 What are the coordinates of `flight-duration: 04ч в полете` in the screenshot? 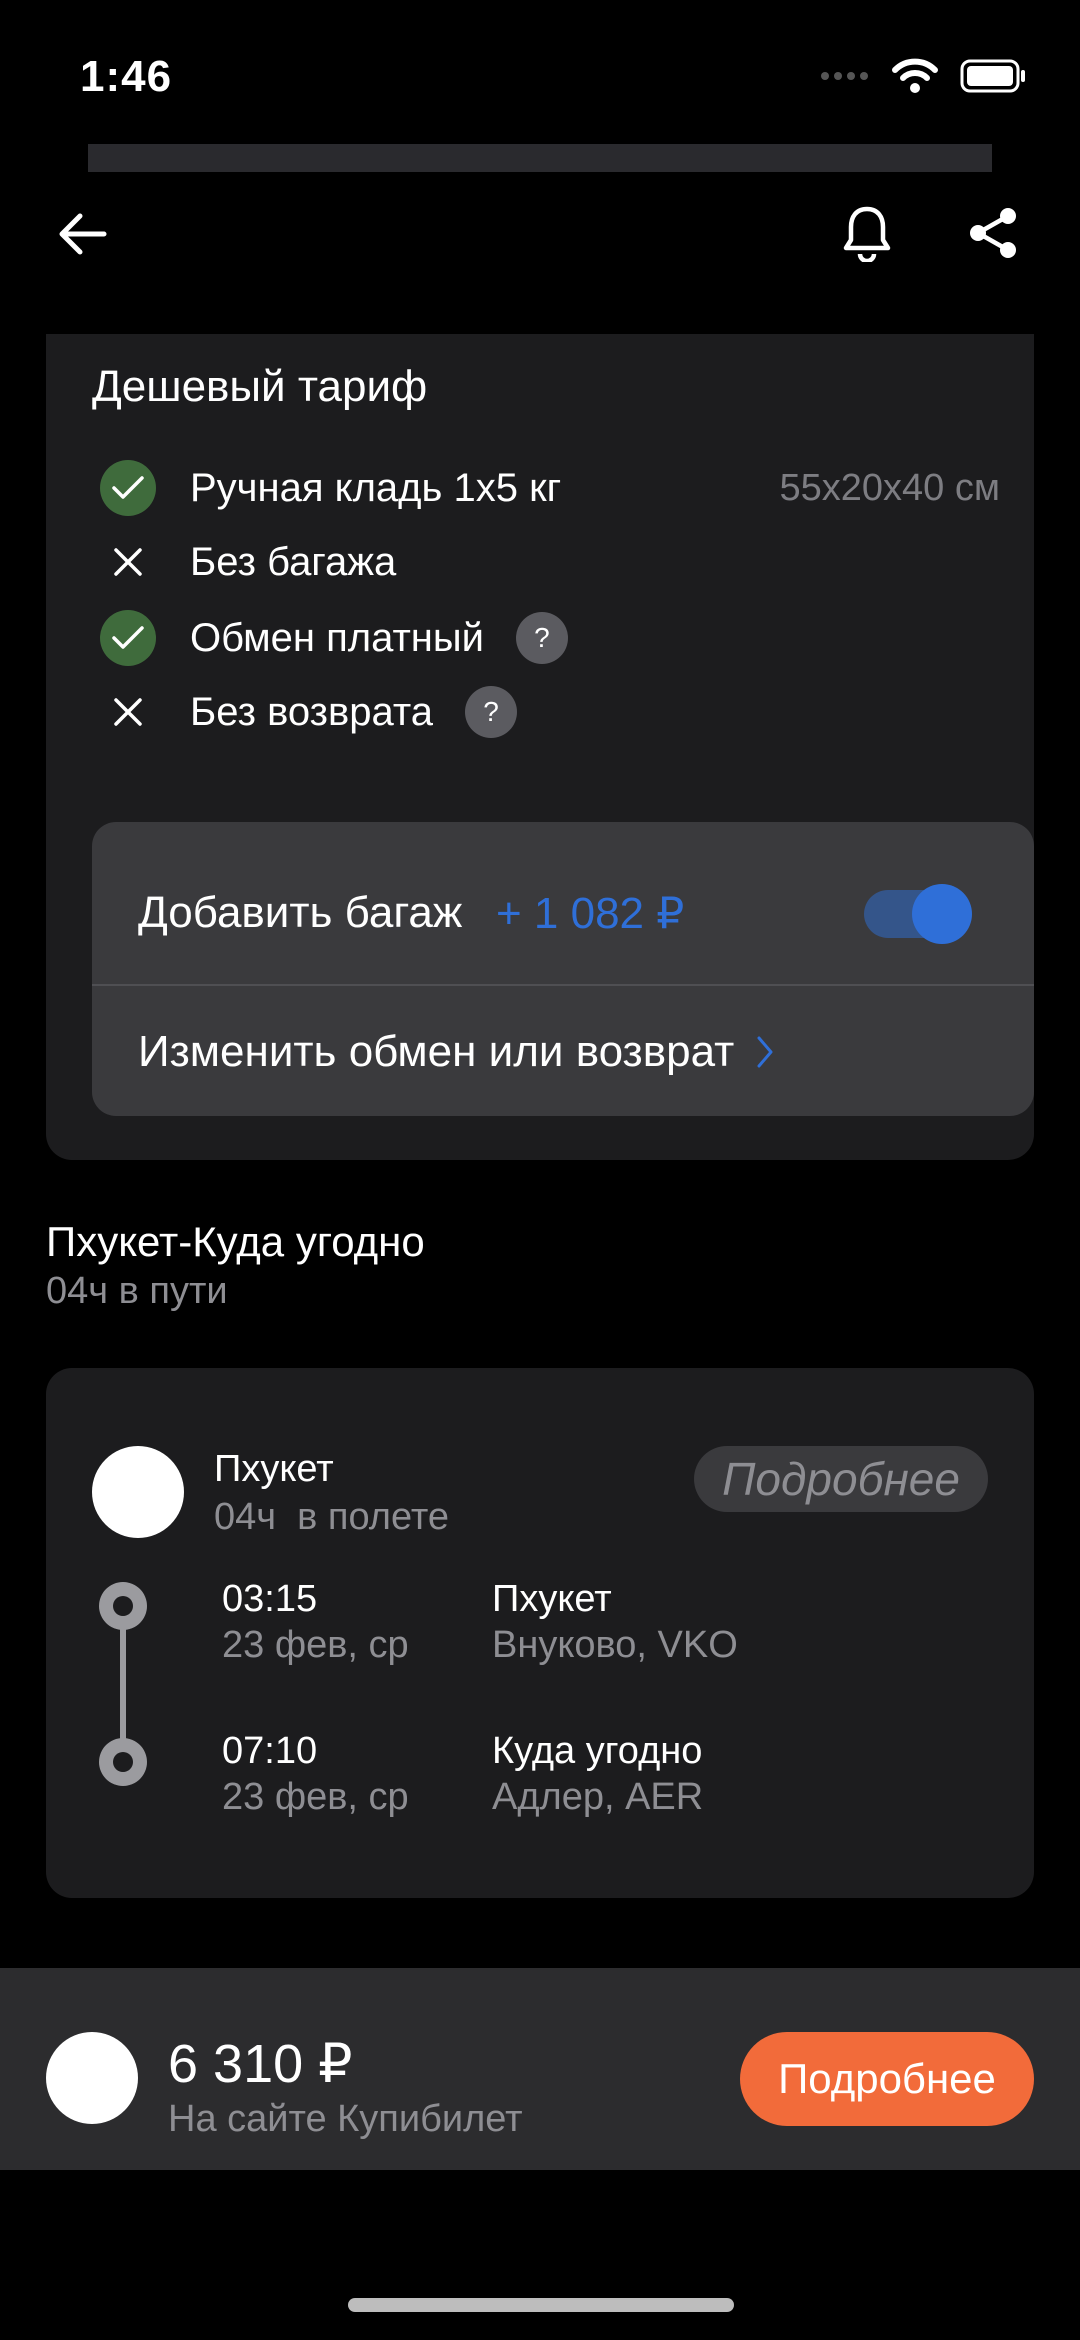 It's located at (331, 1517).